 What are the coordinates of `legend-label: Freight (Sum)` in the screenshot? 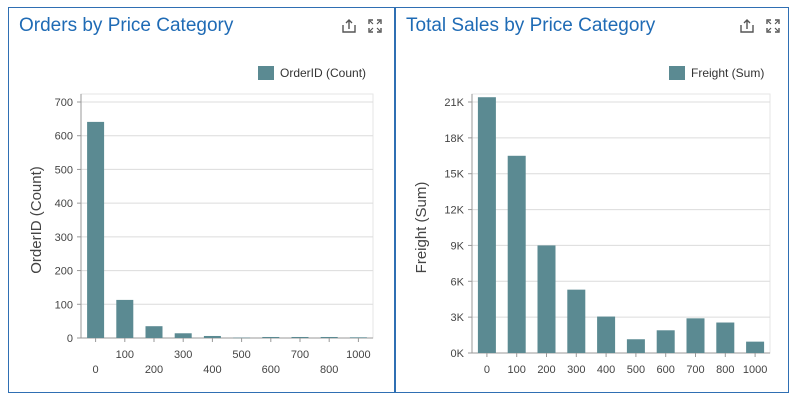 It's located at (727, 73).